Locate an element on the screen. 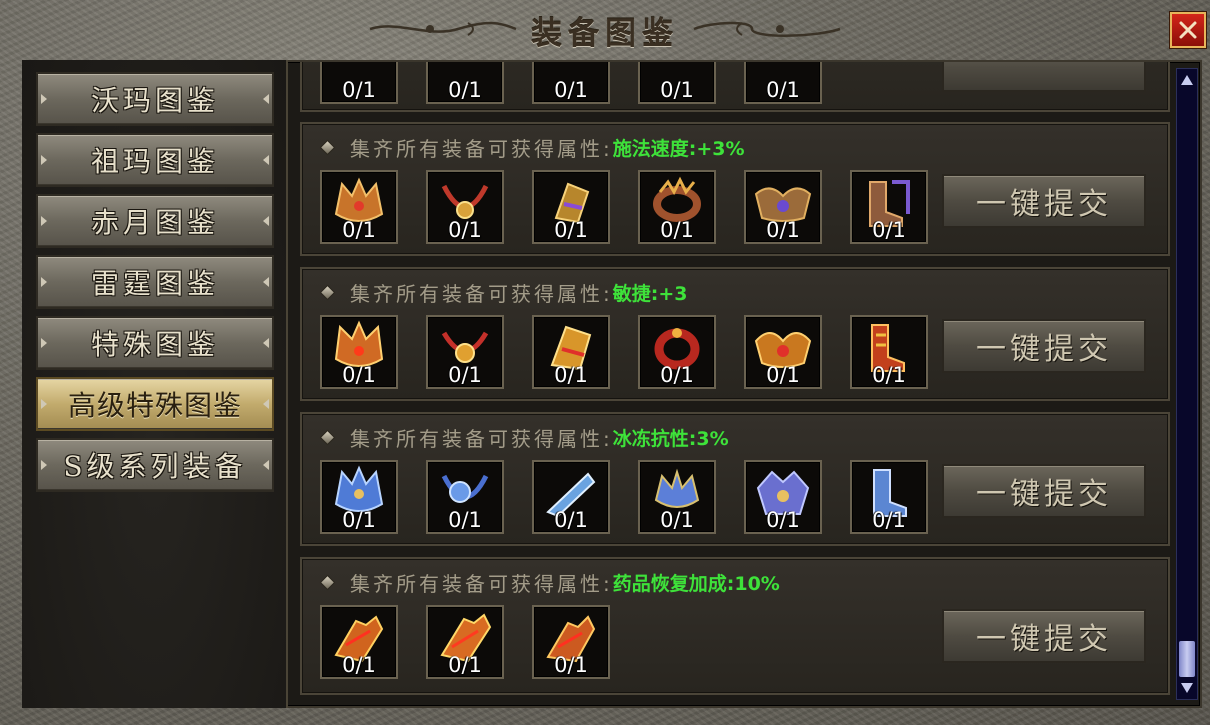  set-panel-partial: 0/1 0/1 0/1 0/1 0/1 is located at coordinates (735, 87).